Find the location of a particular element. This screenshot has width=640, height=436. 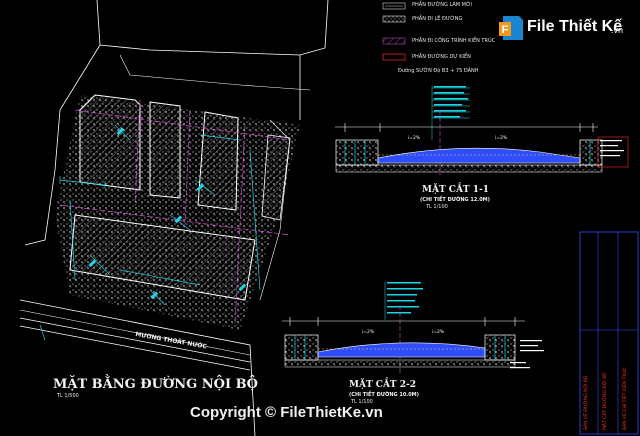

section-1-1-right-sidewalk is located at coordinates (591, 152).